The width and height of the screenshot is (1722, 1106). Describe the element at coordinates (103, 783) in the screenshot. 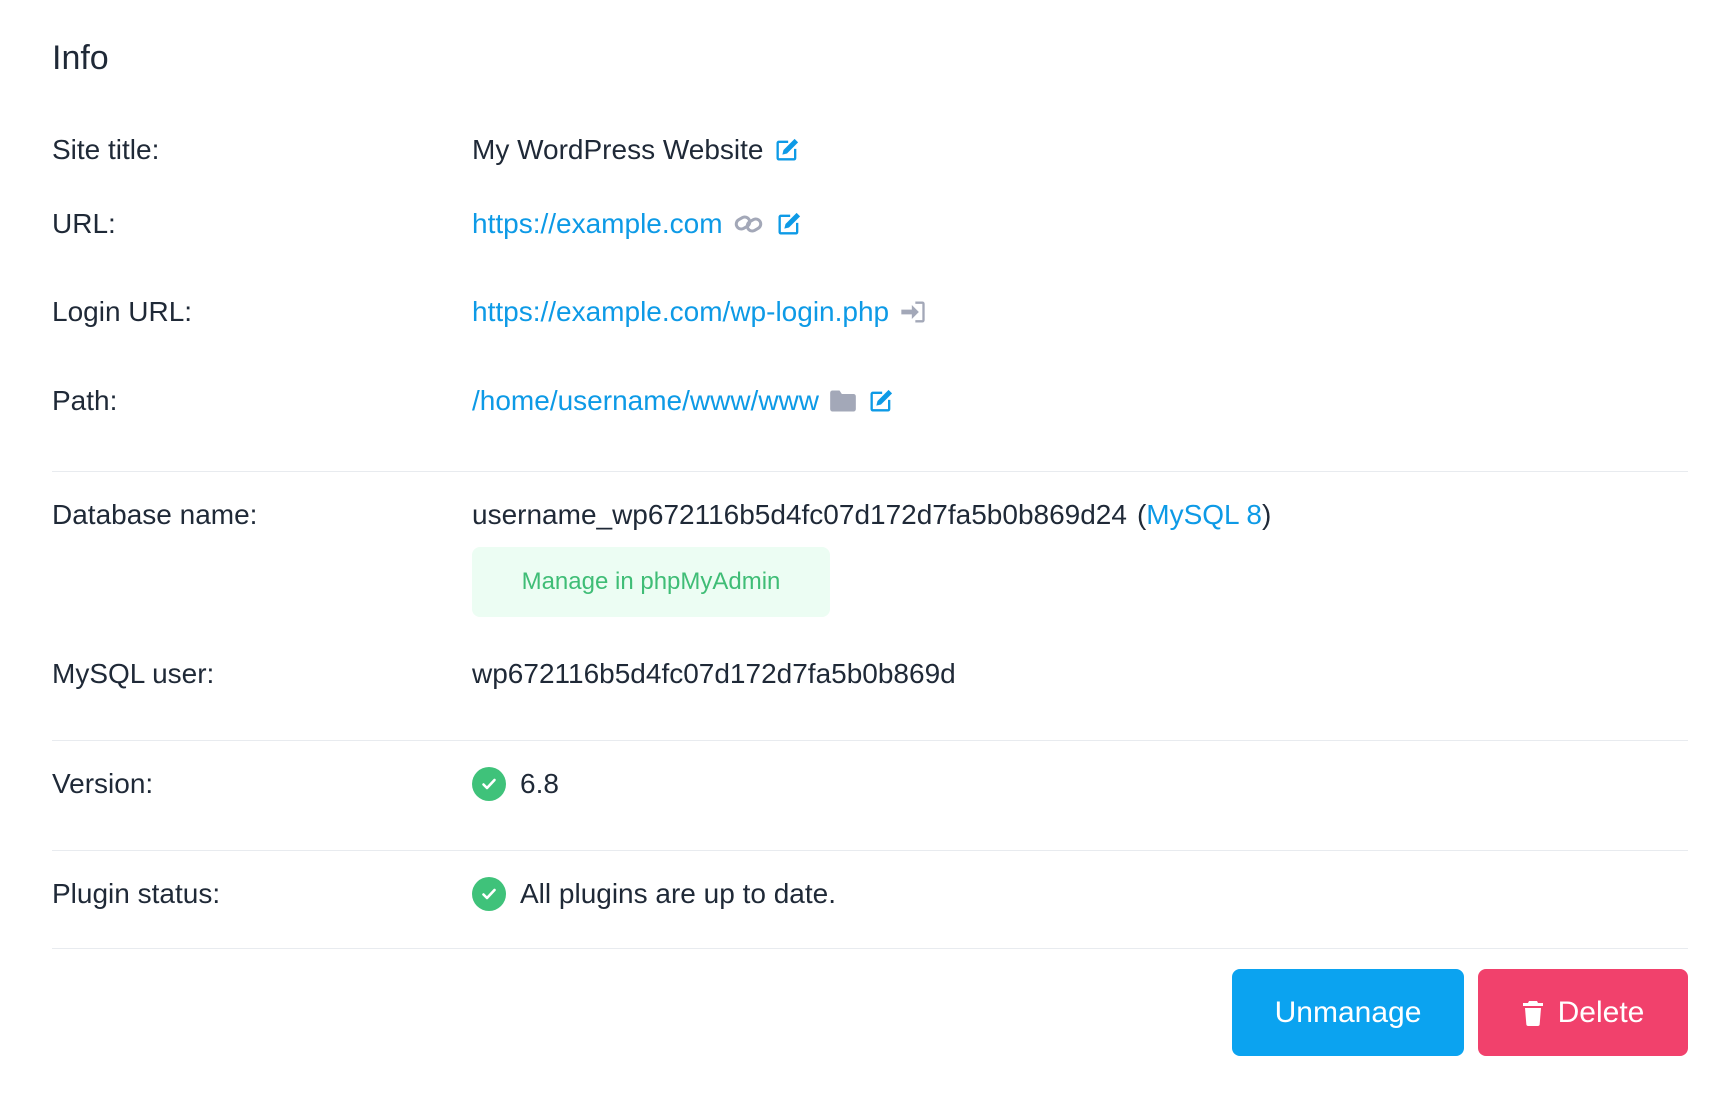

I see `version-label: Version:` at that location.